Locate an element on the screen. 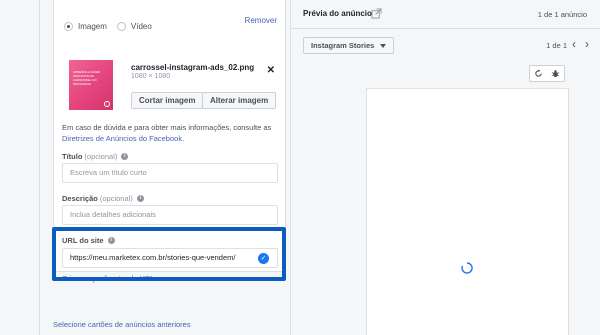 The height and width of the screenshot is (335, 600). url-highlight-box is located at coordinates (169, 254).